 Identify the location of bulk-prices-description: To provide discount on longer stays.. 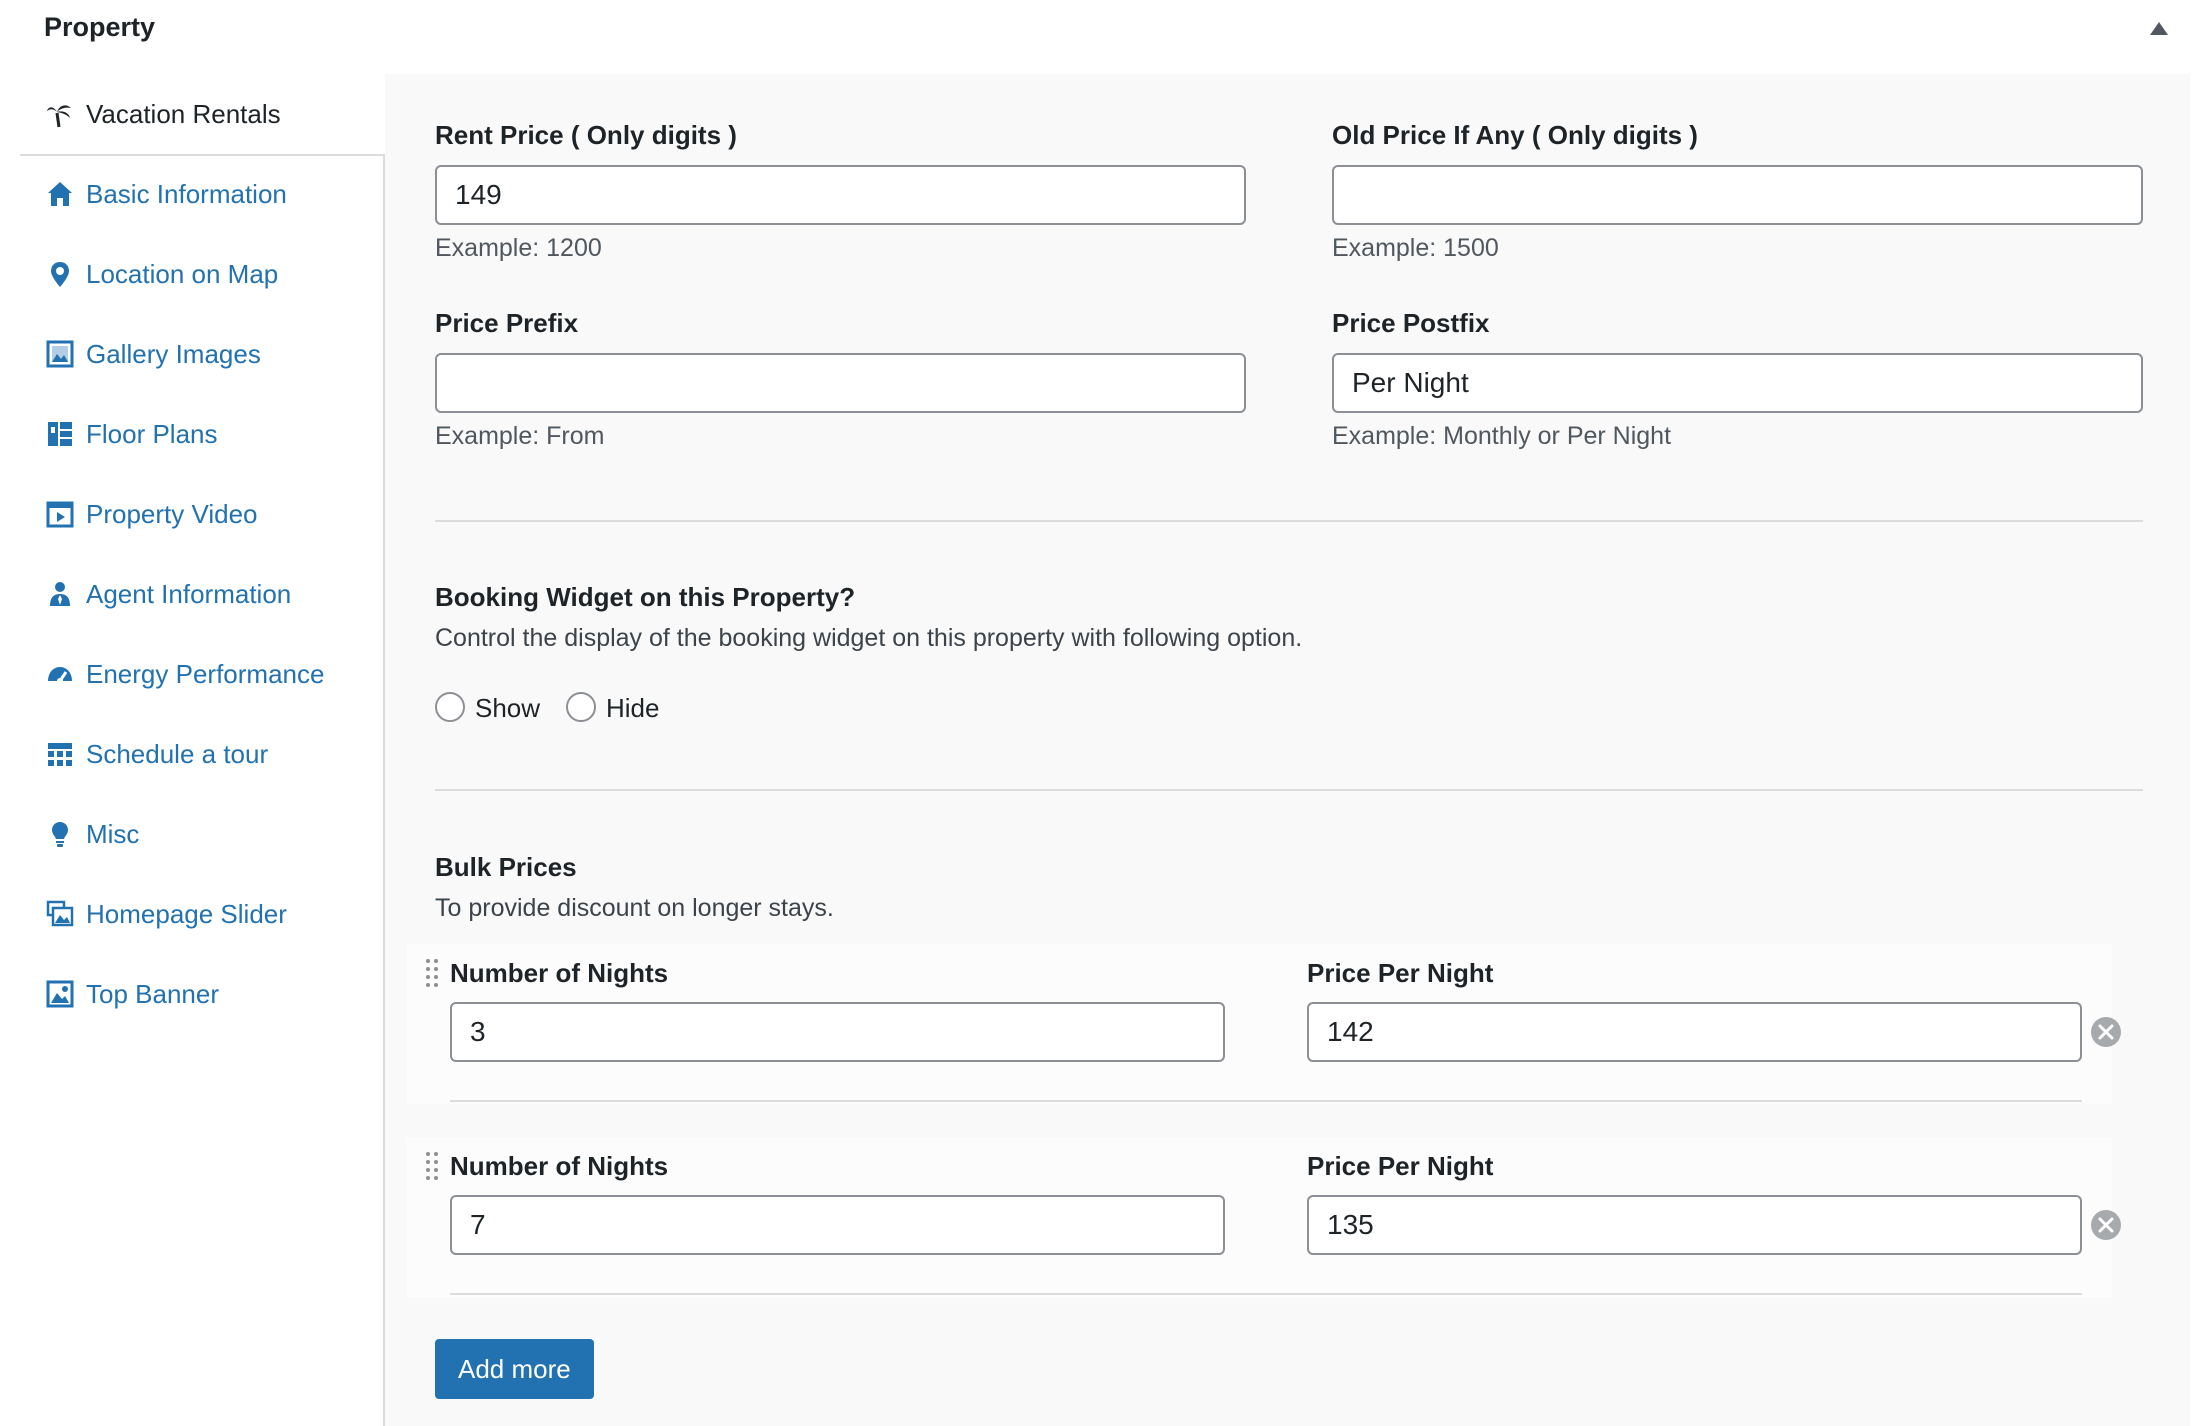
(634, 908).